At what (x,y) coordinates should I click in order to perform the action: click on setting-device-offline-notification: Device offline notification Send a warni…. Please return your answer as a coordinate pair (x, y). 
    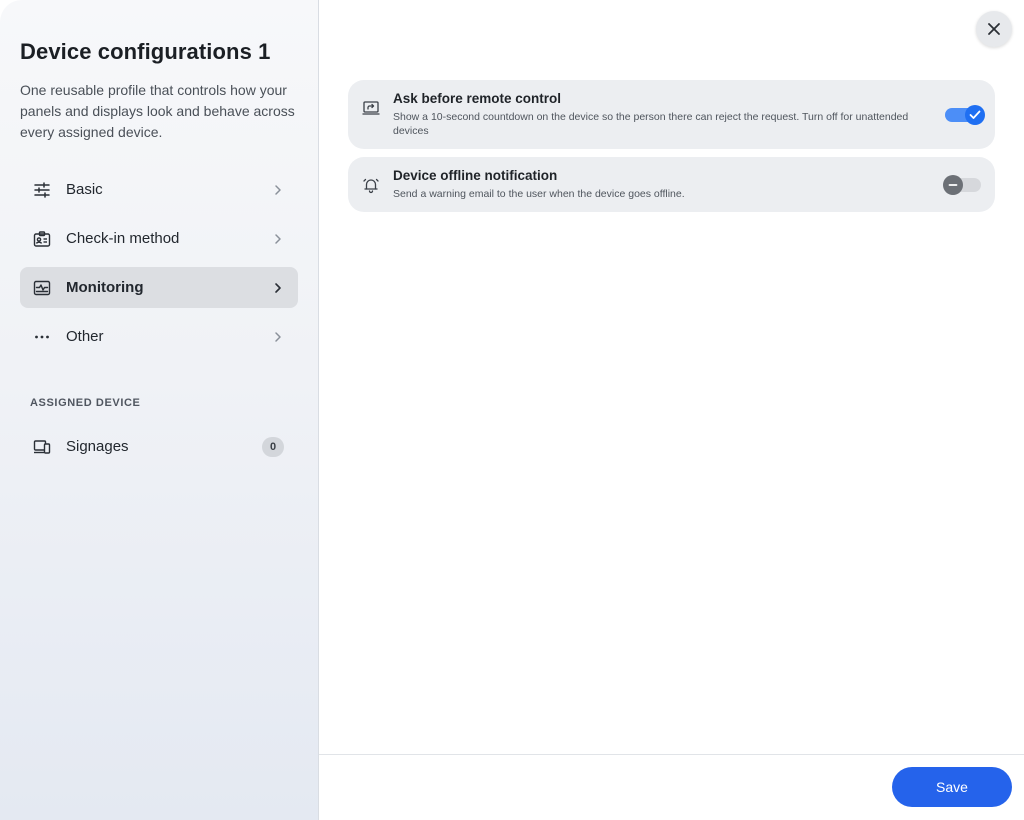
    Looking at the image, I should click on (671, 184).